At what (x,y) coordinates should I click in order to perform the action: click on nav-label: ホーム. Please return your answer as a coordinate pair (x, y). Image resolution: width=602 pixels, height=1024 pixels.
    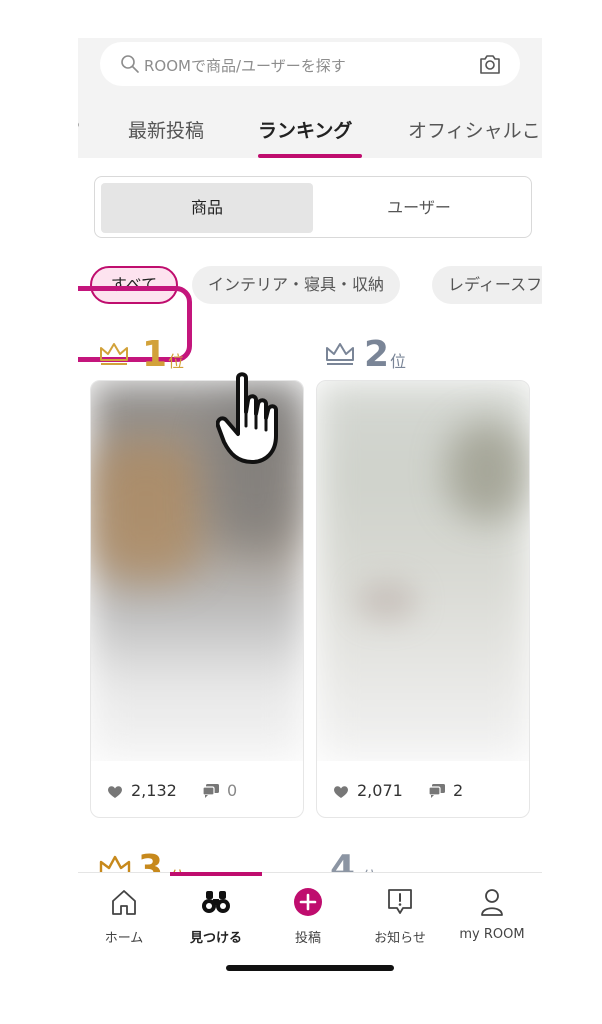
    Looking at the image, I should click on (124, 938).